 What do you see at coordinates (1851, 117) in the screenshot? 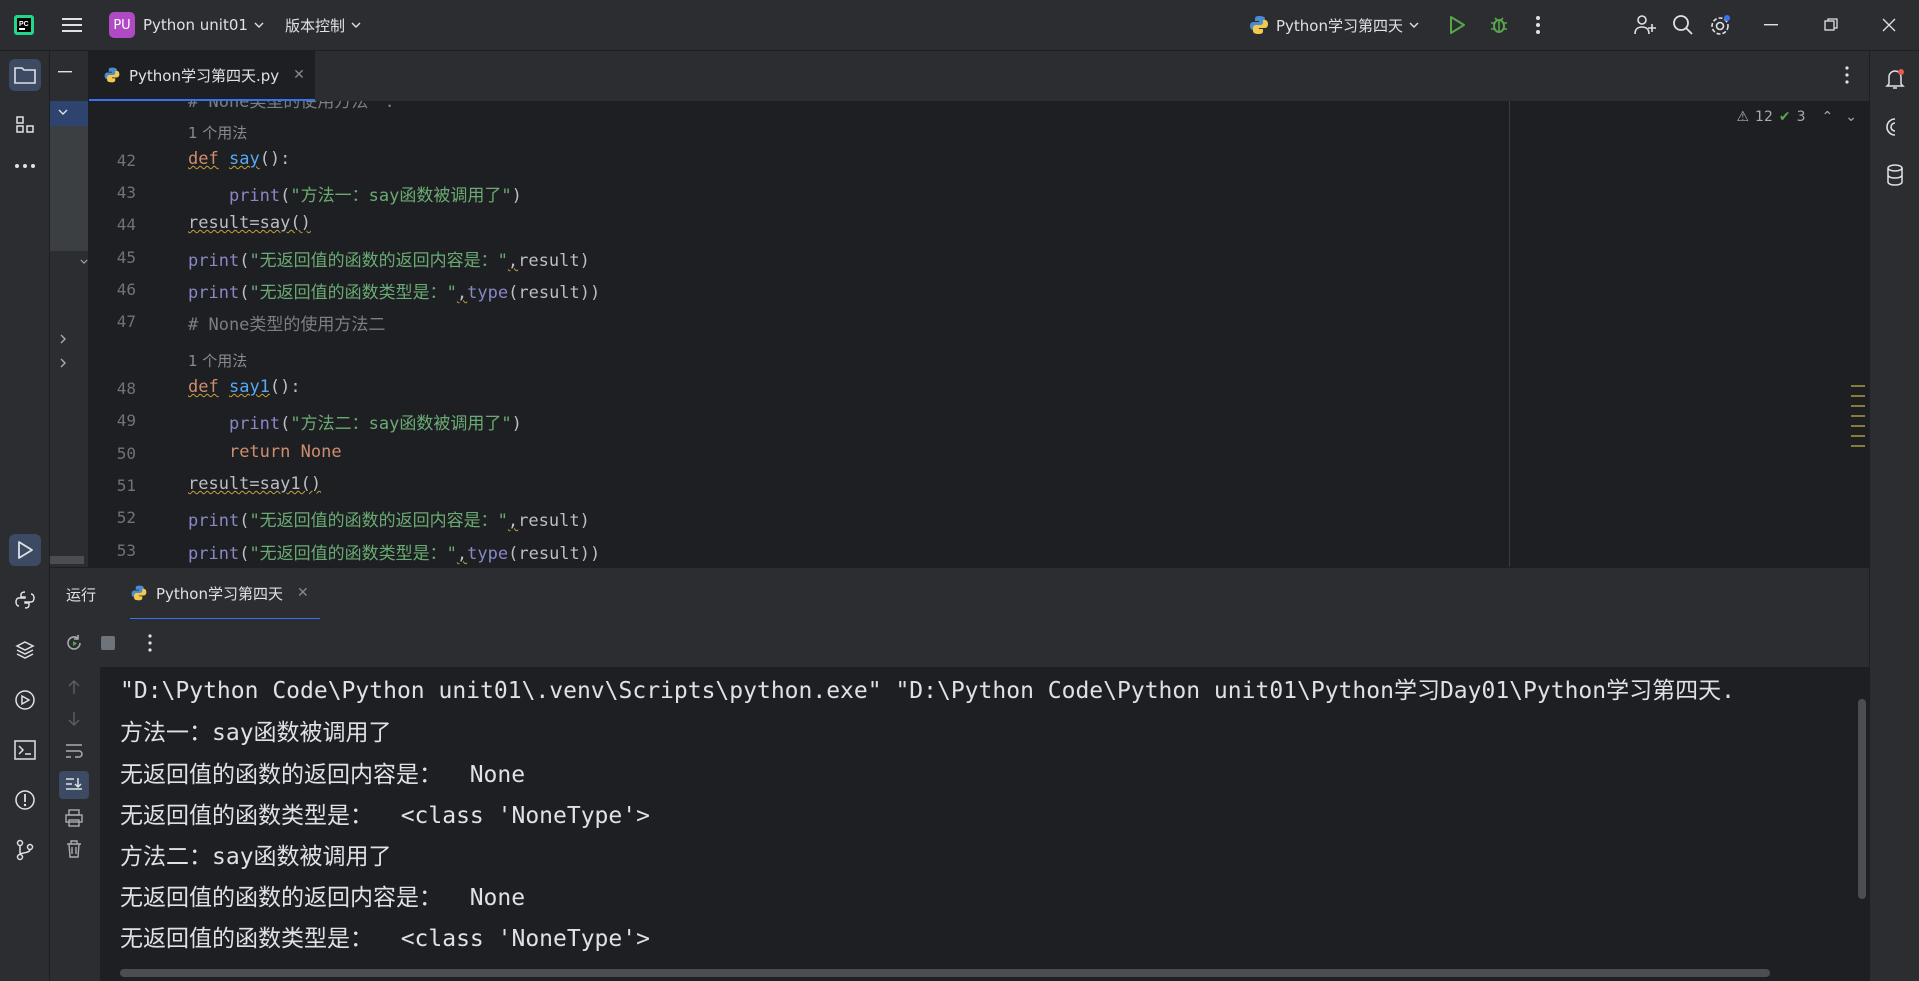
I see `chevron-down-icon: ⌄` at bounding box center [1851, 117].